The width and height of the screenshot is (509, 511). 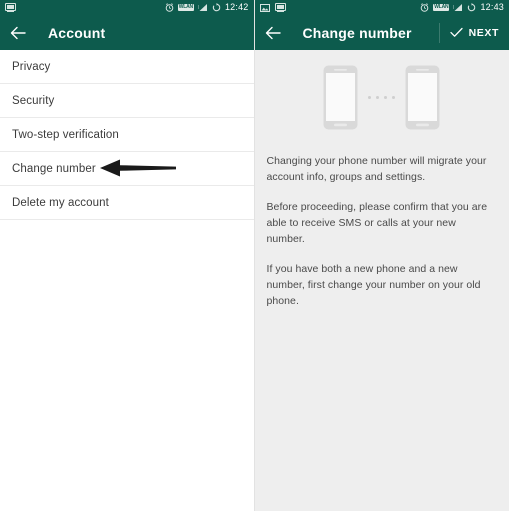 I want to click on right-status-icons-right: WLAN 12:43, so click(x=462, y=7).